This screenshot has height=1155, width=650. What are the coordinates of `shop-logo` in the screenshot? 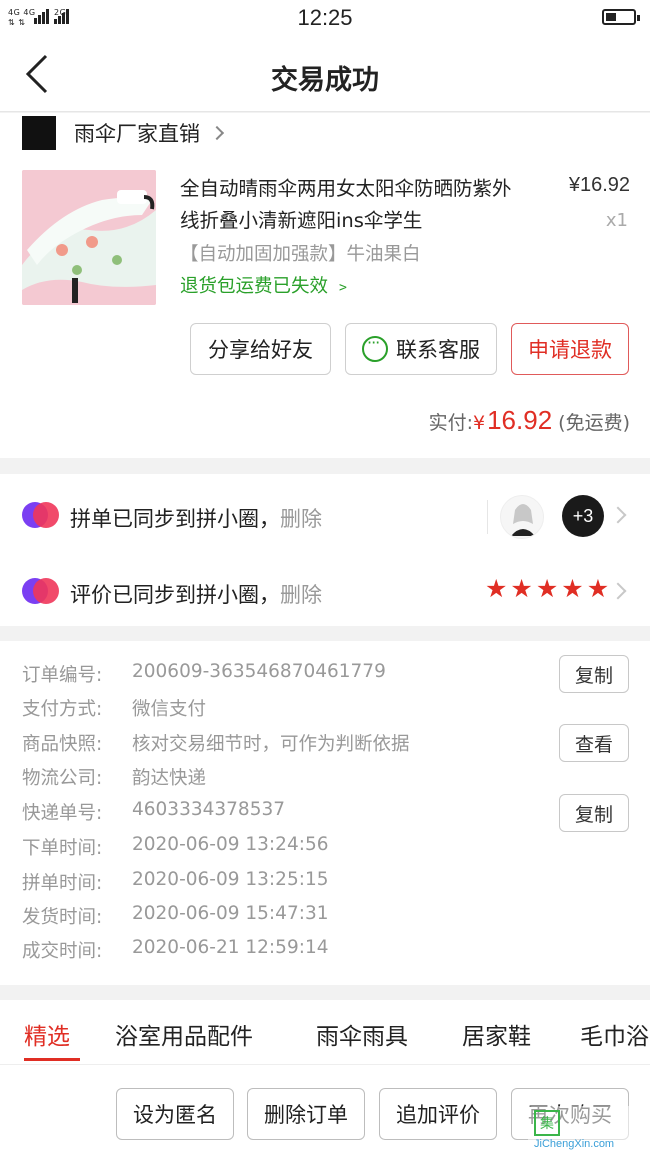 It's located at (39, 133).